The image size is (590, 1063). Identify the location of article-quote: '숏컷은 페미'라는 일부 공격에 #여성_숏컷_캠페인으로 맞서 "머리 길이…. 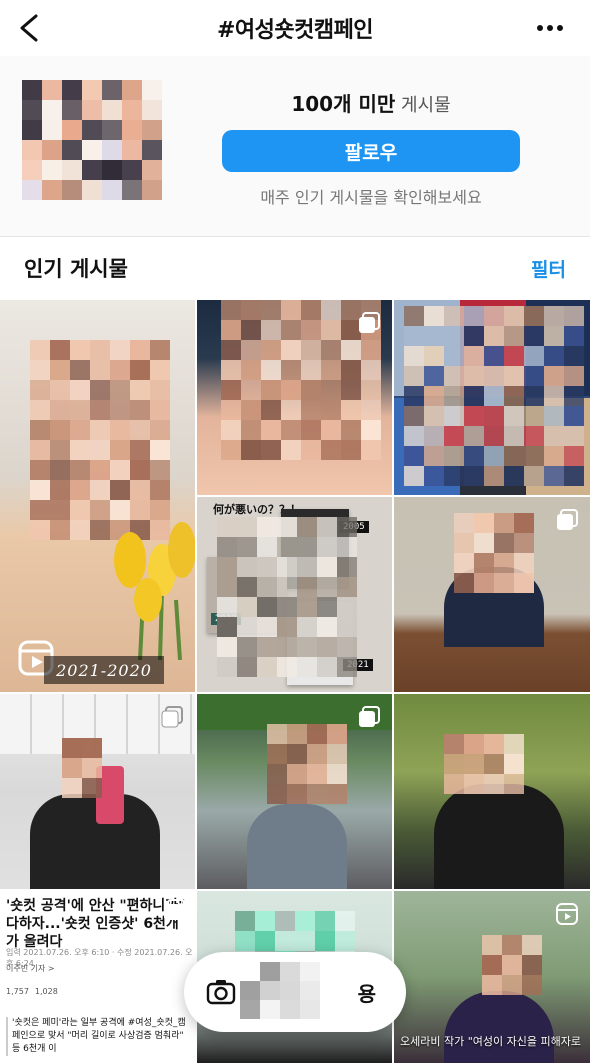
(99, 1036).